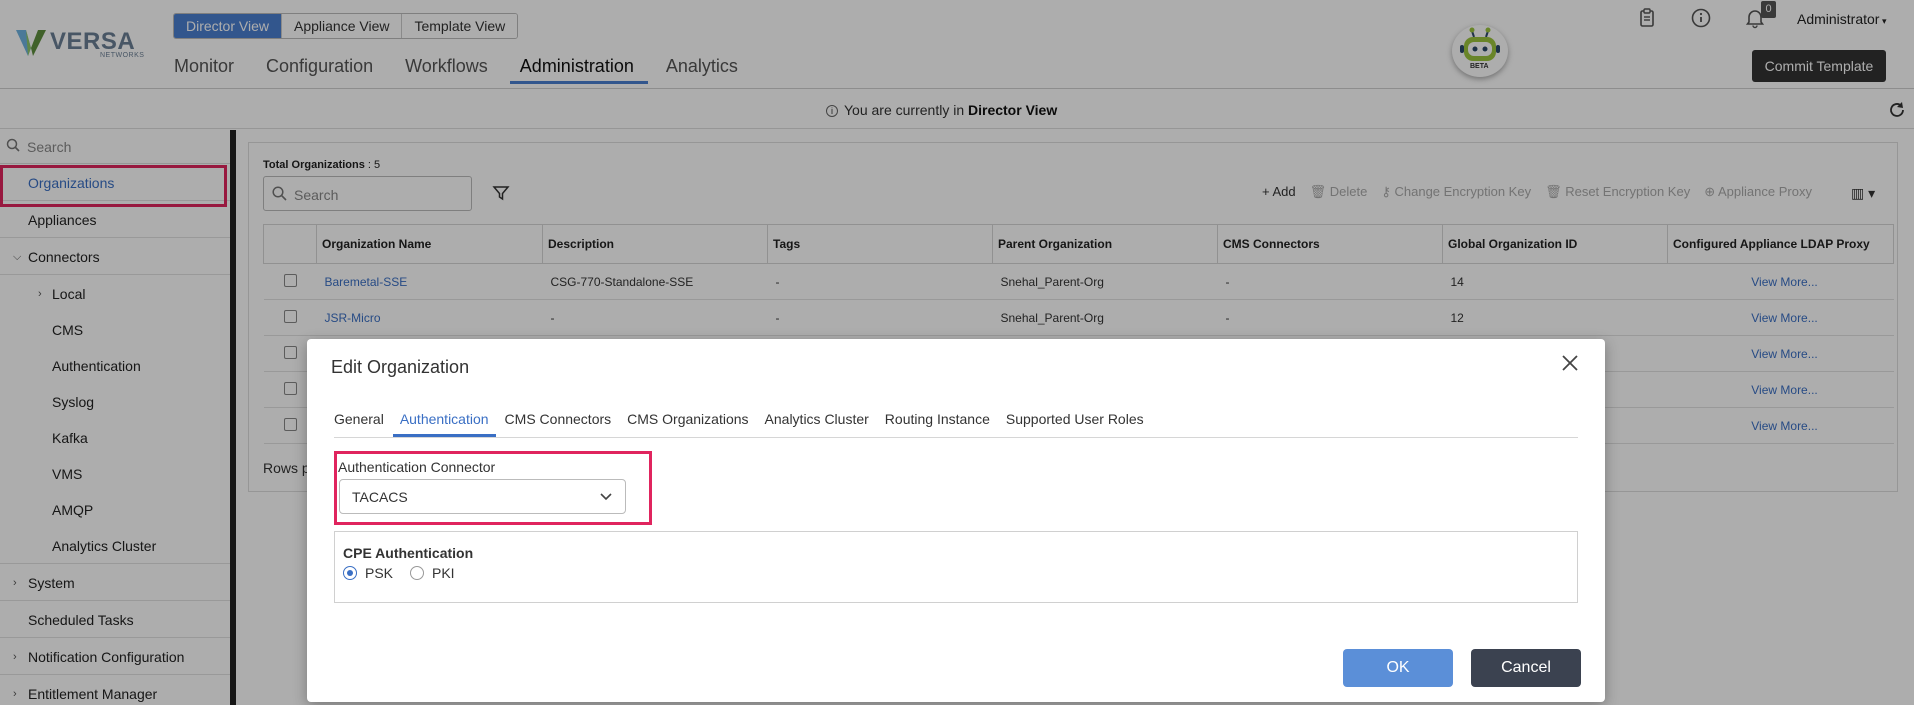 This screenshot has width=1914, height=705. Describe the element at coordinates (956, 567) in the screenshot. I see `cpe-authentication-group: CPE Authentication PSK PKI` at that location.